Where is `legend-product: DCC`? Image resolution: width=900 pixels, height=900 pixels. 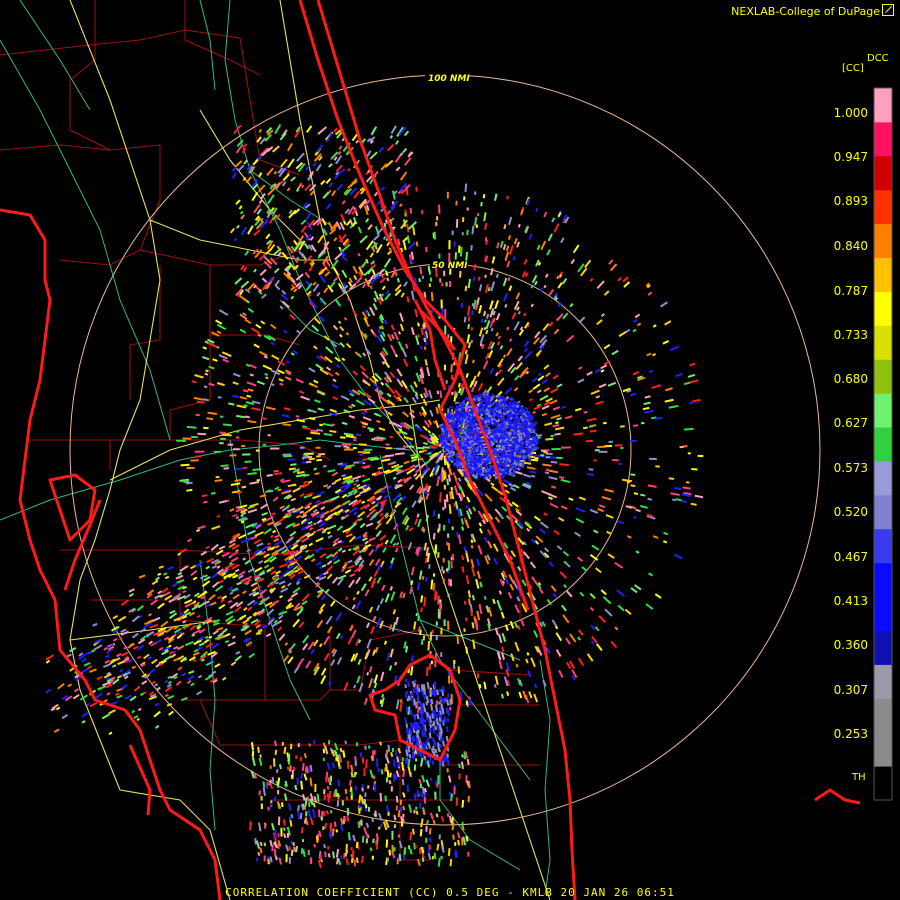
legend-product: DCC is located at coordinates (878, 58).